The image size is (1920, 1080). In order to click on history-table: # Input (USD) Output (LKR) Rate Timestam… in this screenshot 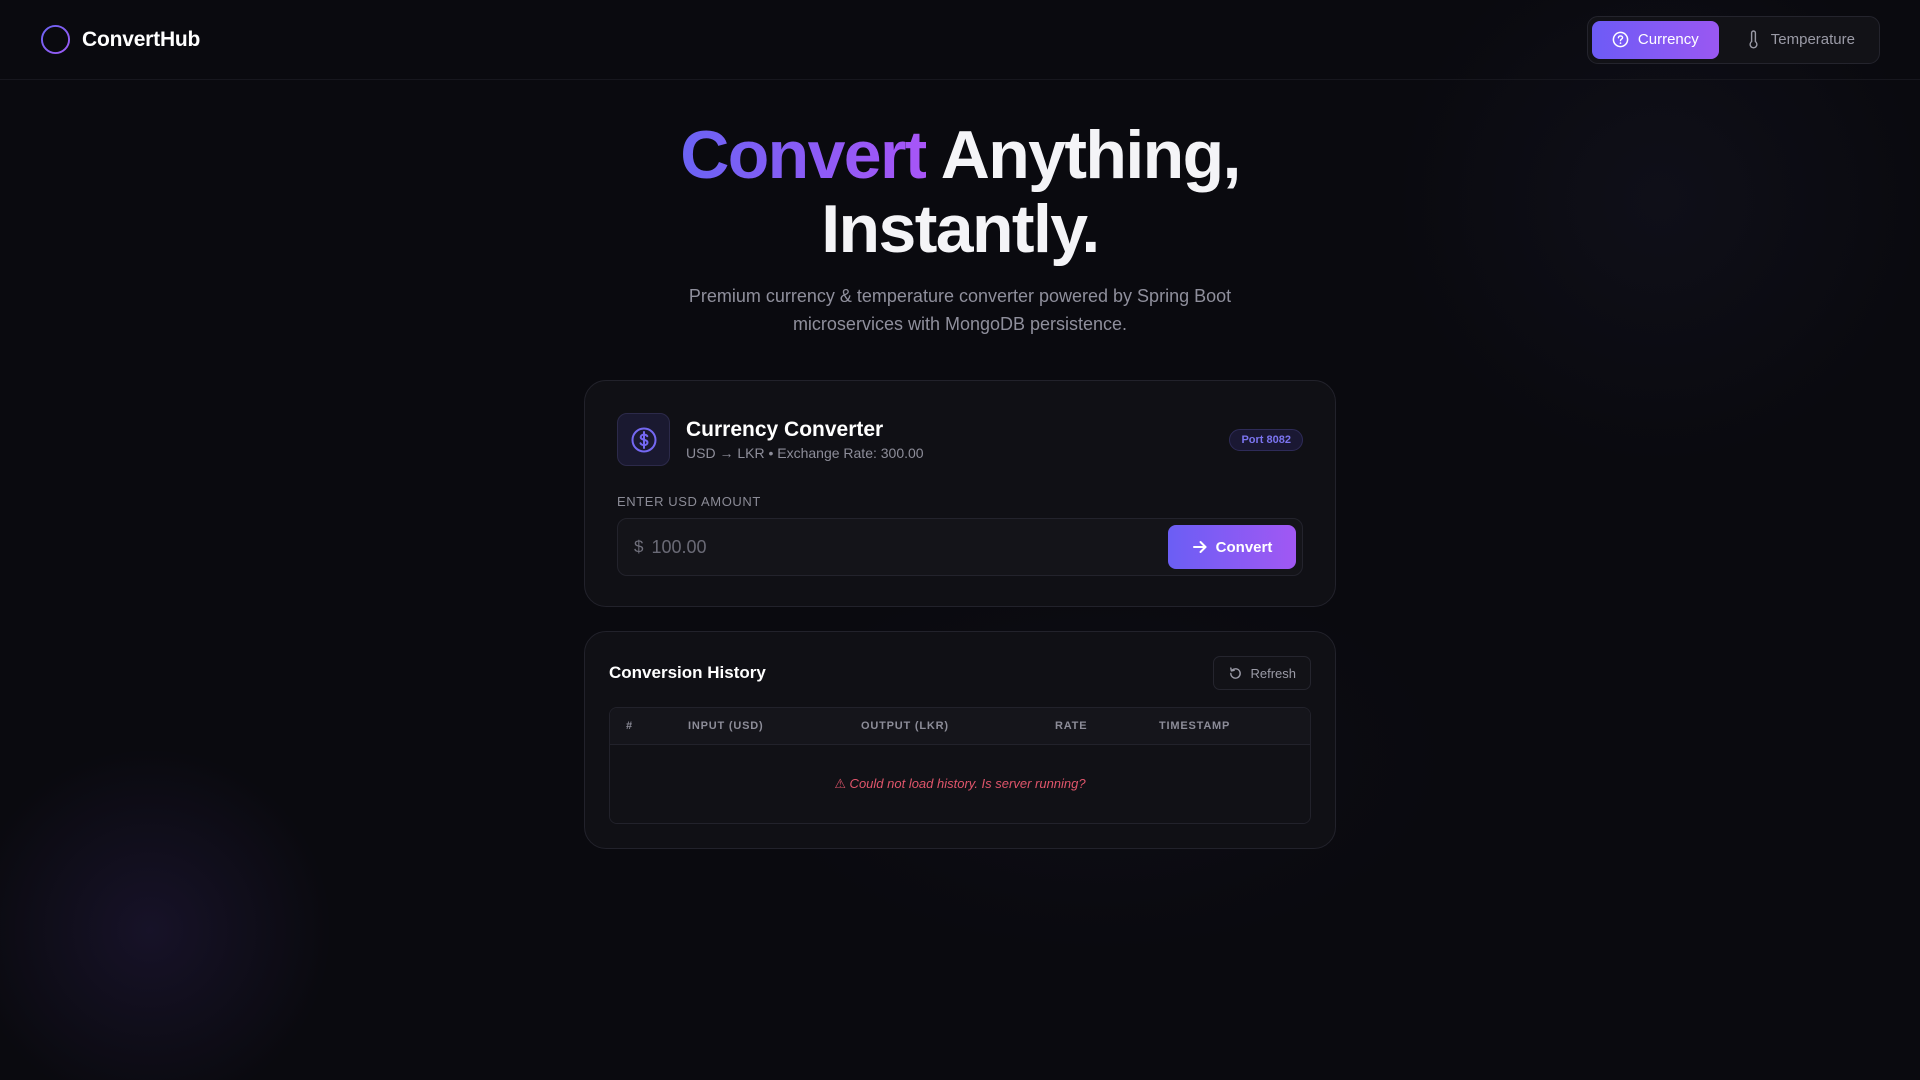, I will do `click(960, 765)`.